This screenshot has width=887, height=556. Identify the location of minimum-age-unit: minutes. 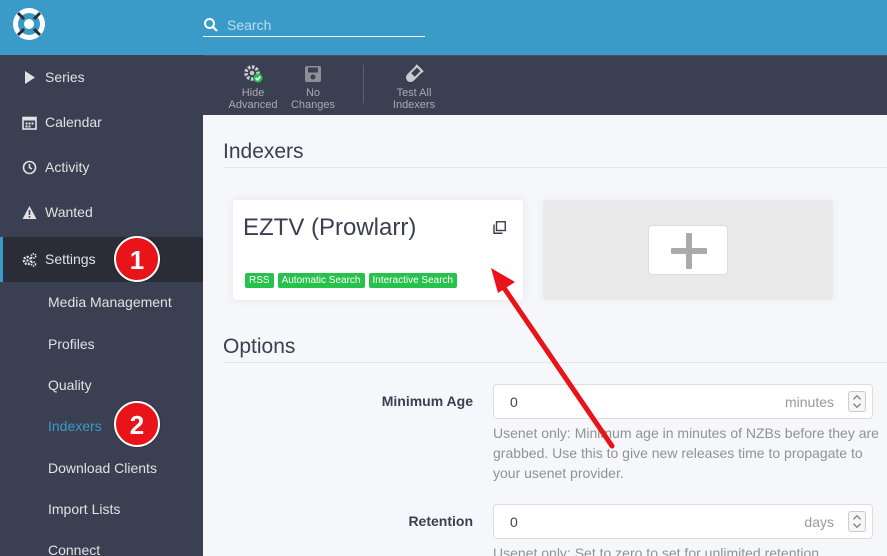
(809, 402).